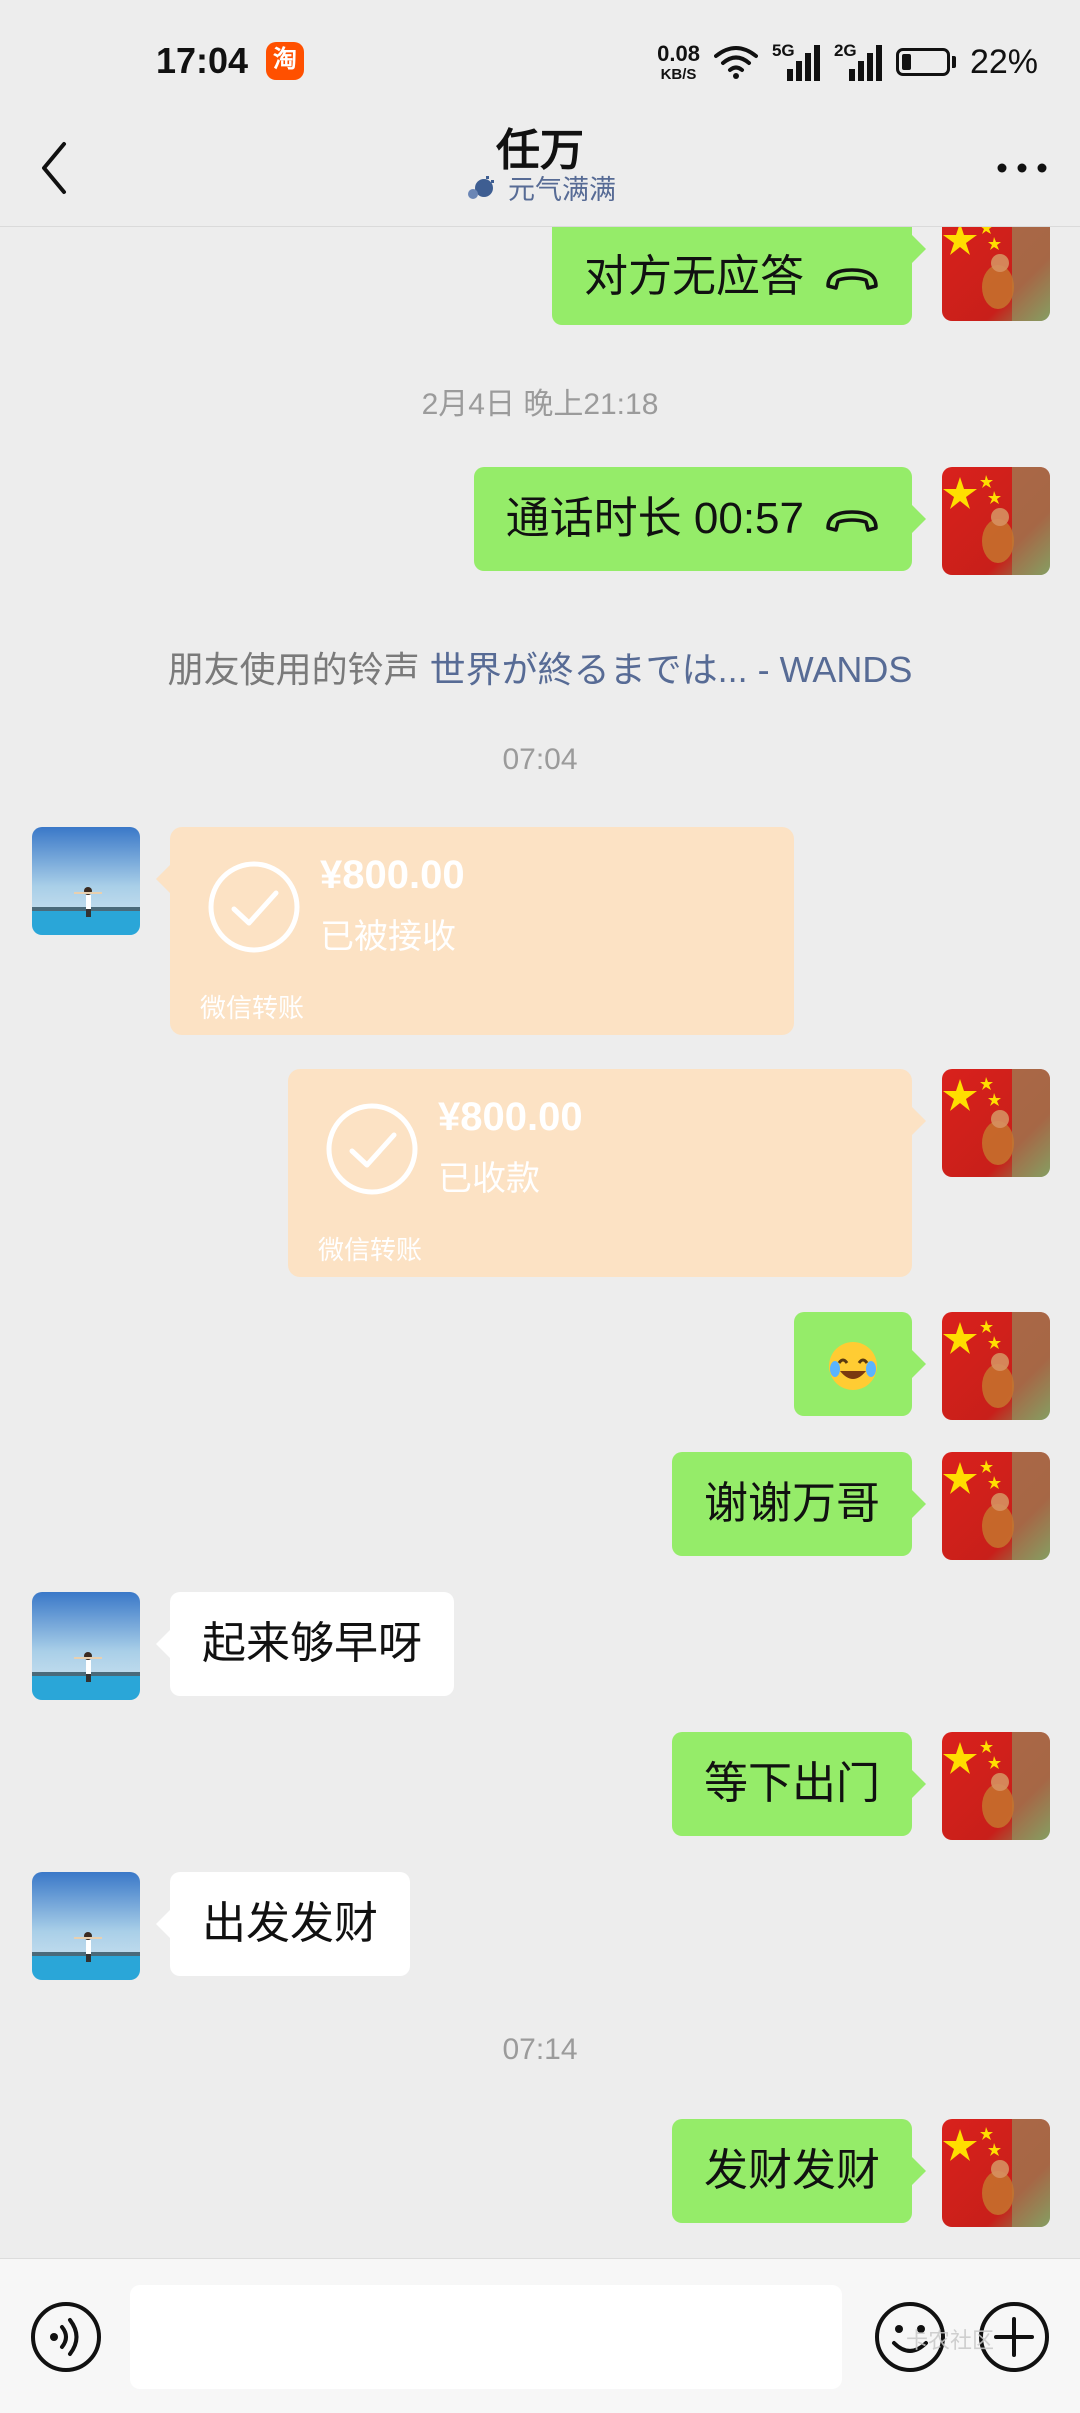 The width and height of the screenshot is (1080, 2413). I want to click on status-indicators: 0.08 KB/S 5G 2G 22%, so click(847, 62).